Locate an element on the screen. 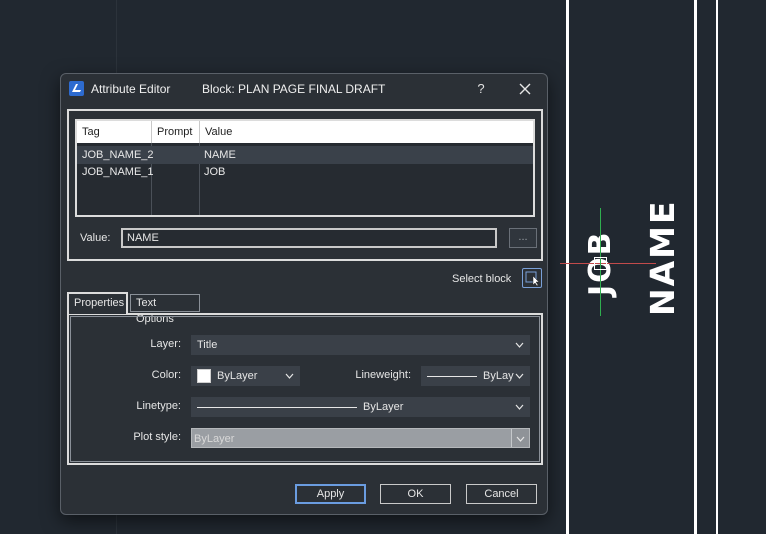  table-header: Tag Prompt Value is located at coordinates (305, 132).